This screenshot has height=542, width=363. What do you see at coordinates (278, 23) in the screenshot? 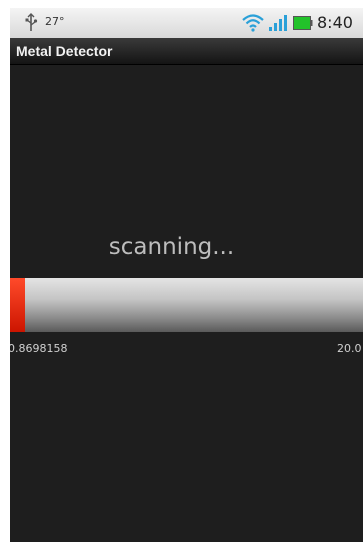
I see `signal-icon` at bounding box center [278, 23].